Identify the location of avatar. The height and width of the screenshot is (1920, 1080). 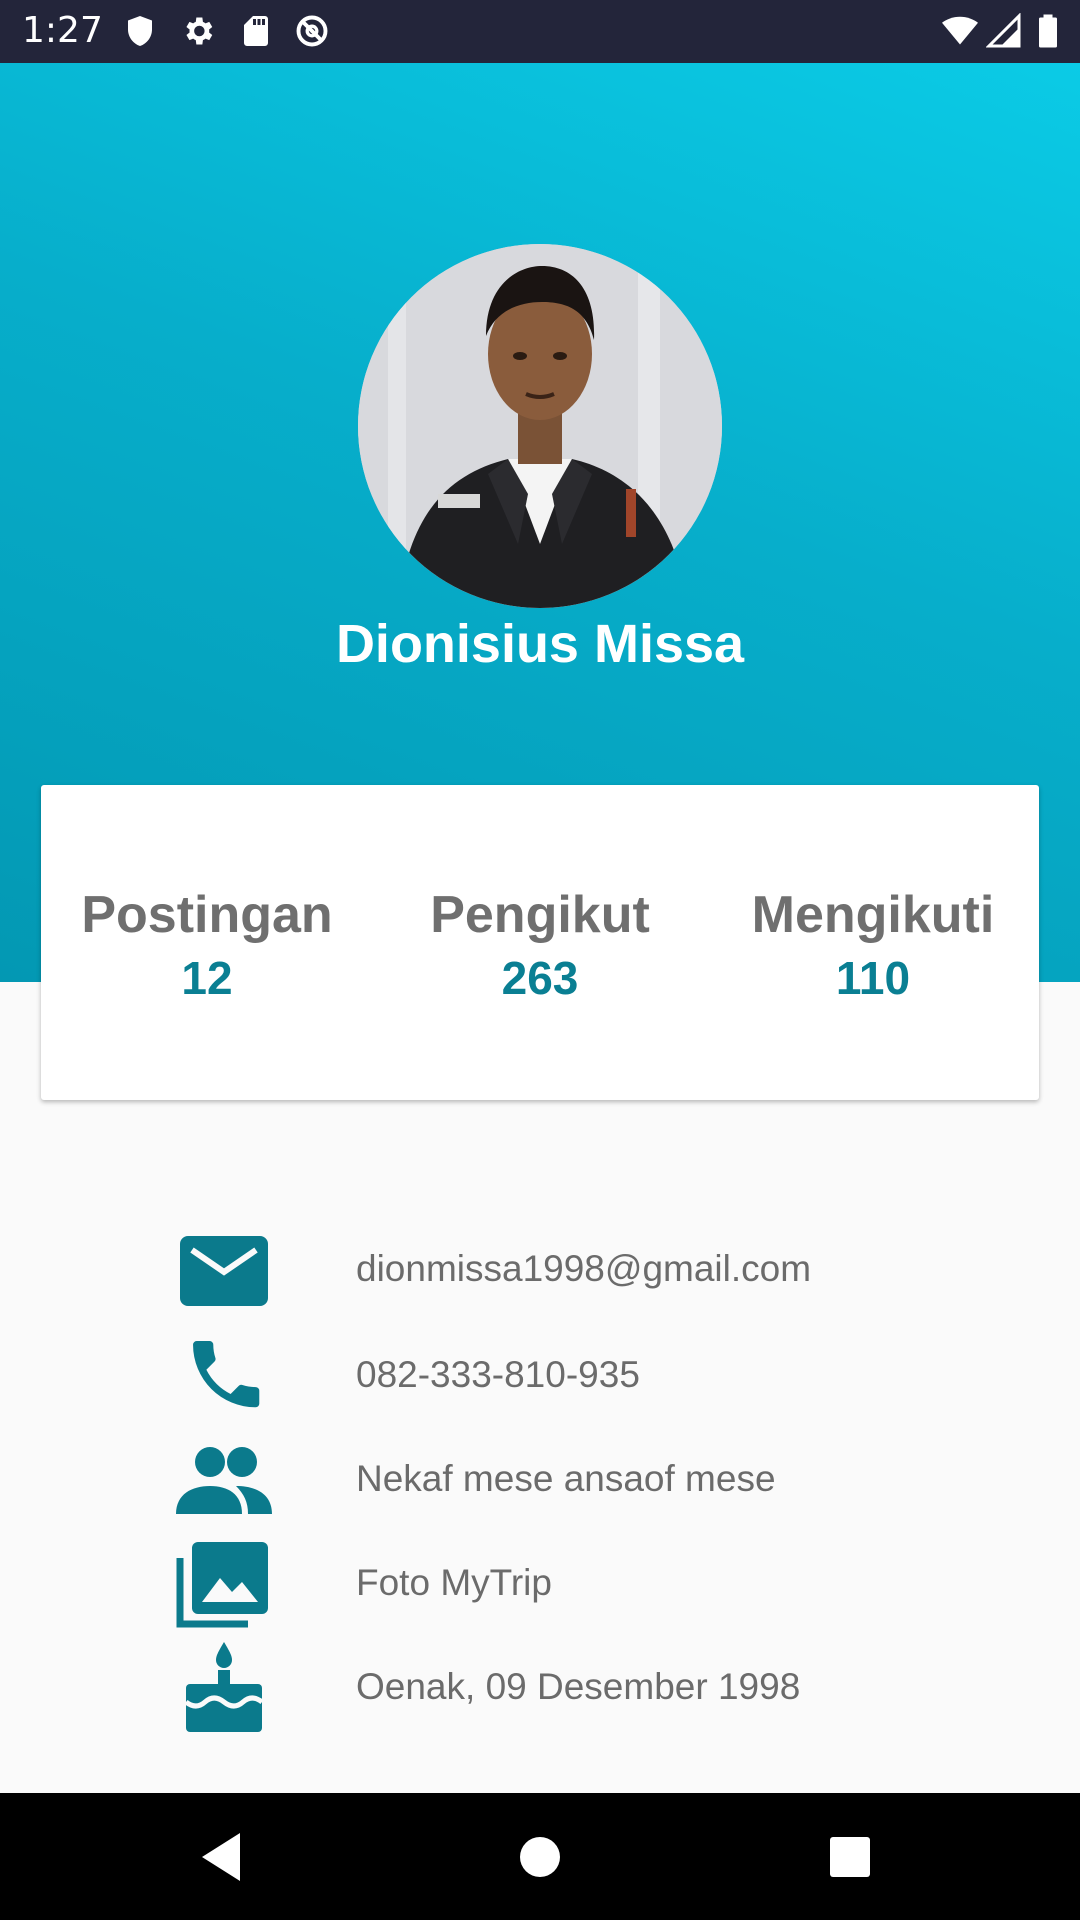
(540, 426).